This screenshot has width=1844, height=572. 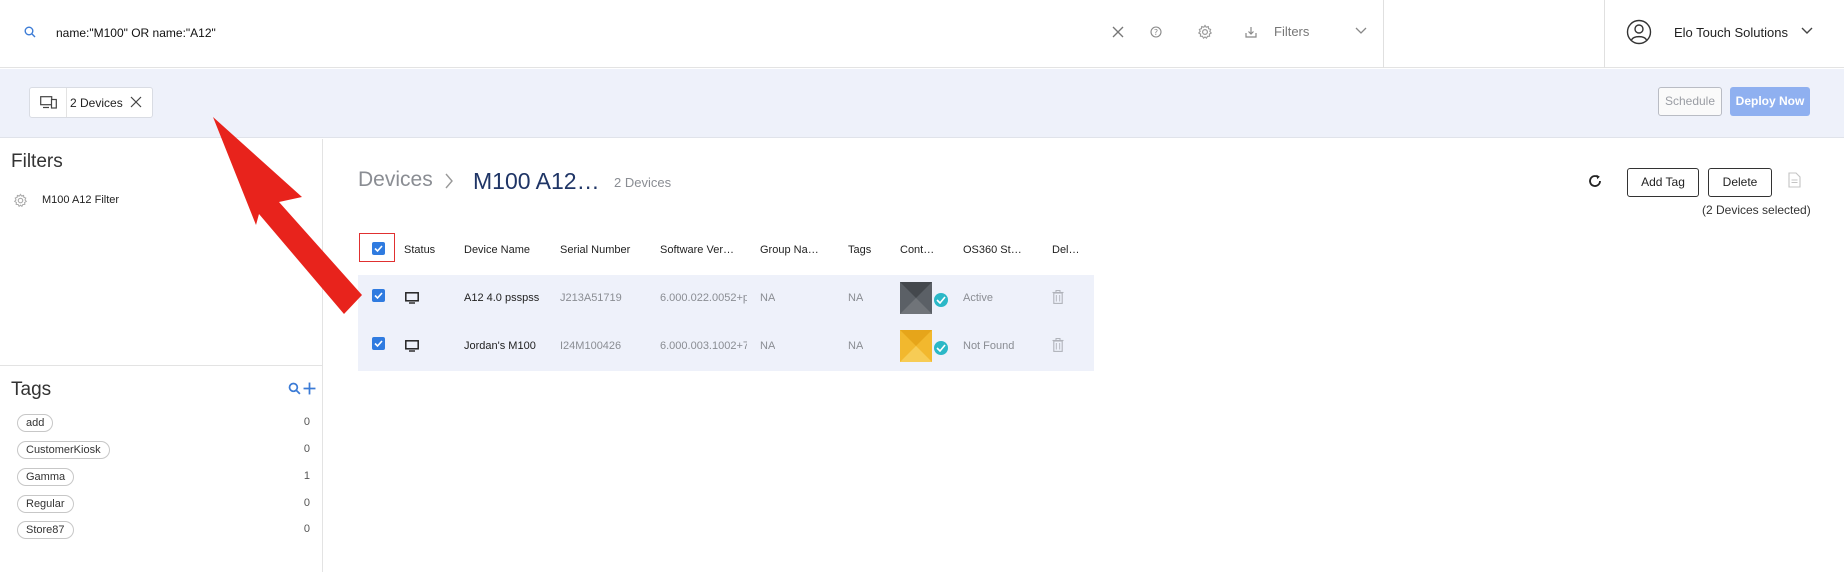 I want to click on add-tag-icon, so click(x=309, y=388).